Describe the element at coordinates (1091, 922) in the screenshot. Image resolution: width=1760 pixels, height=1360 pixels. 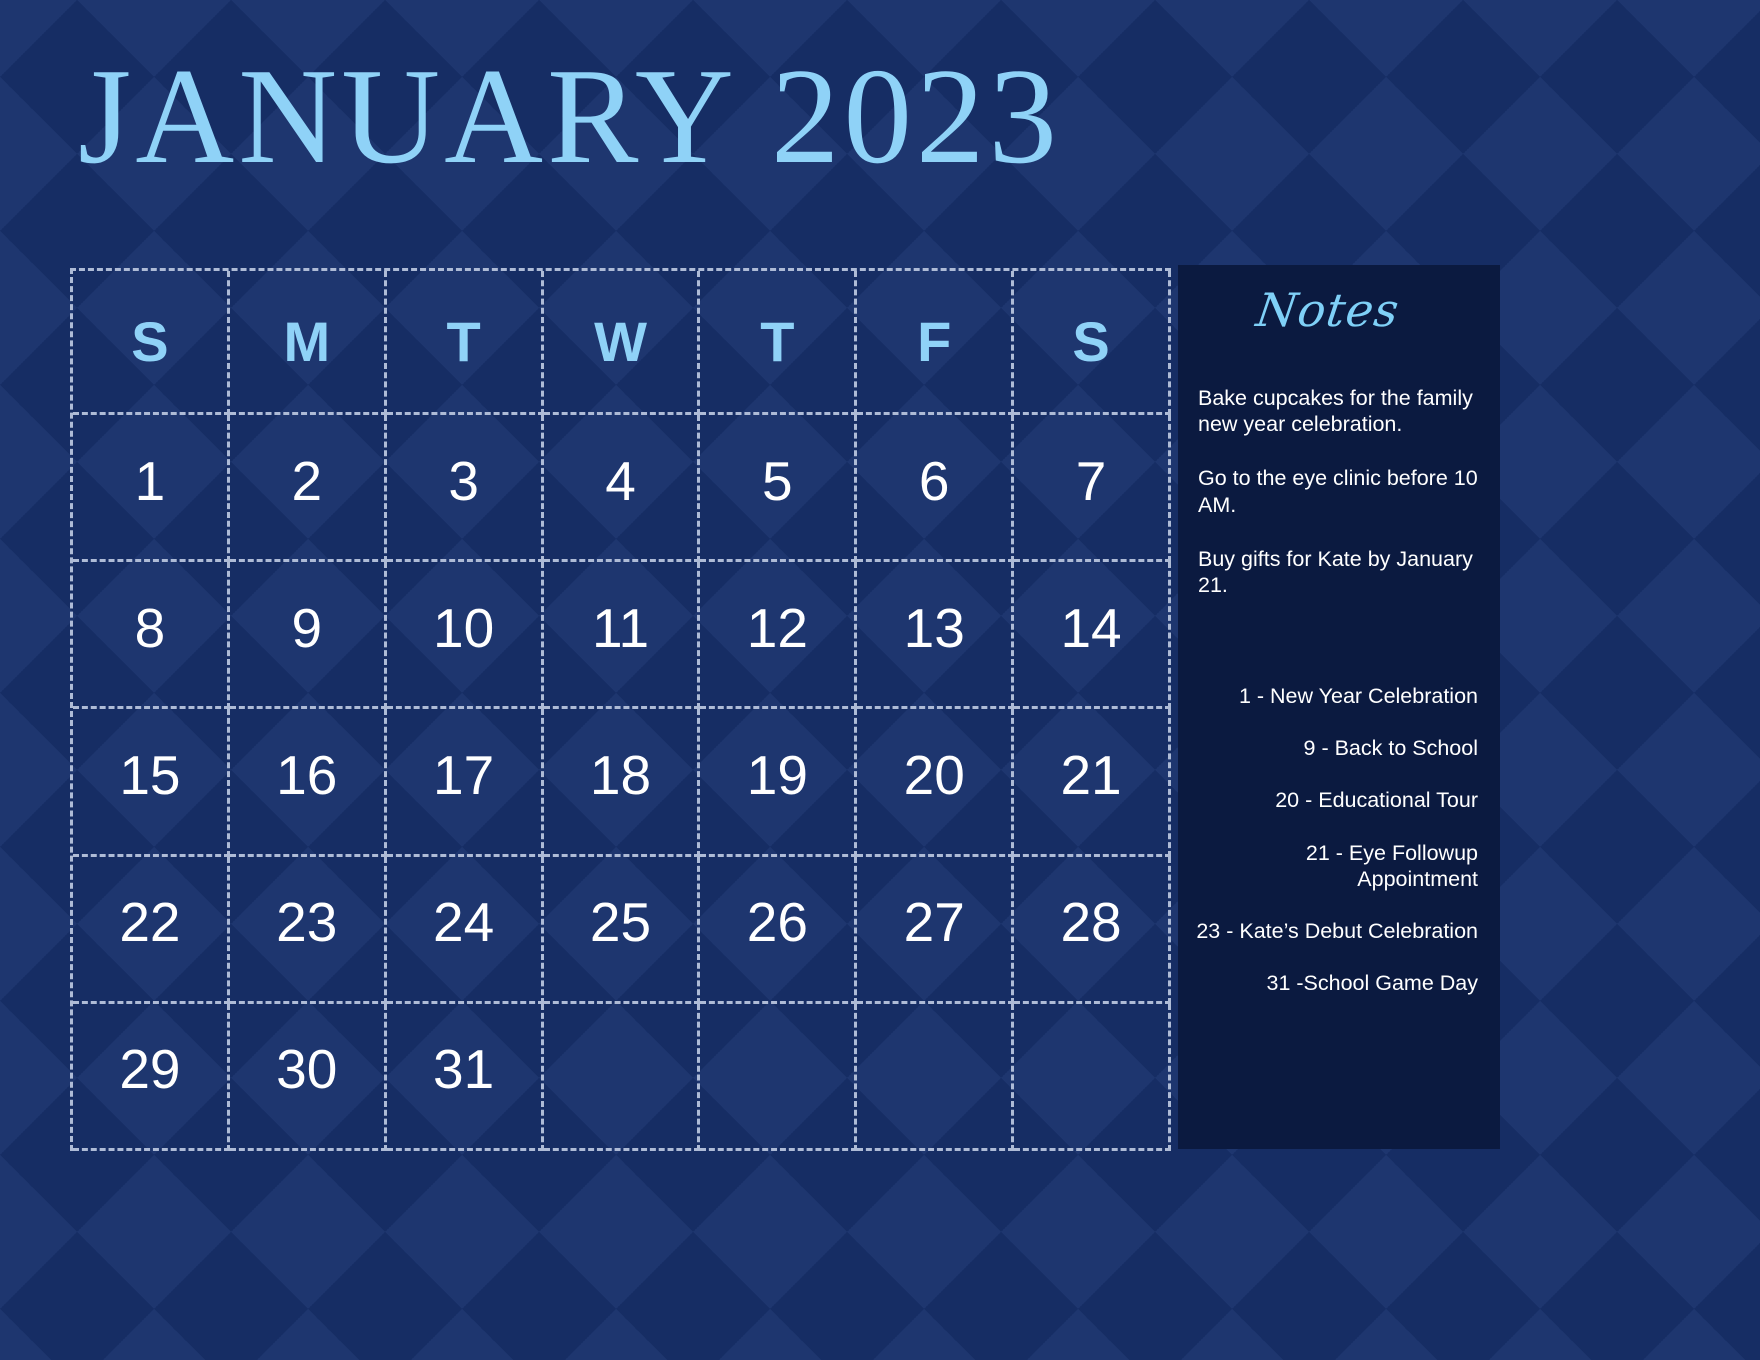
I see `calendar-day-number: 28` at that location.